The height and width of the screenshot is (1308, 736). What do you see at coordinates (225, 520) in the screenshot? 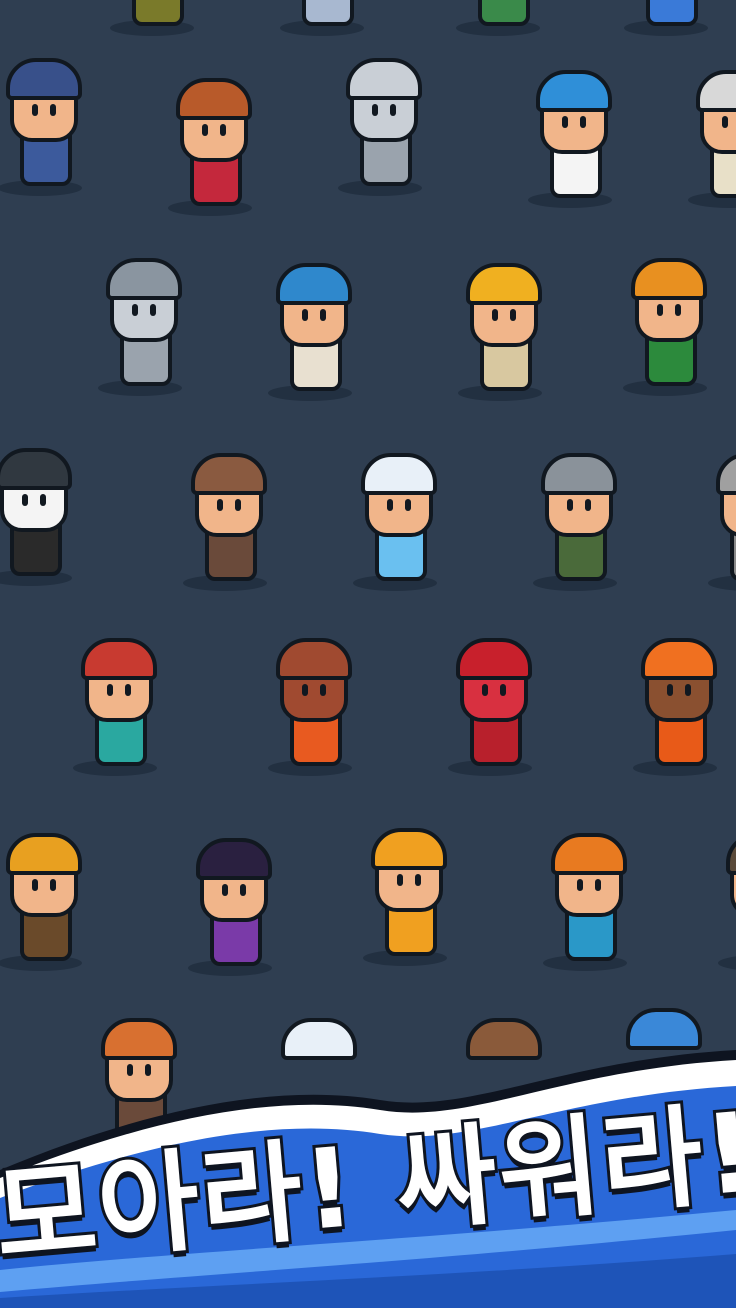
I see `hero-cowboy-gunner` at bounding box center [225, 520].